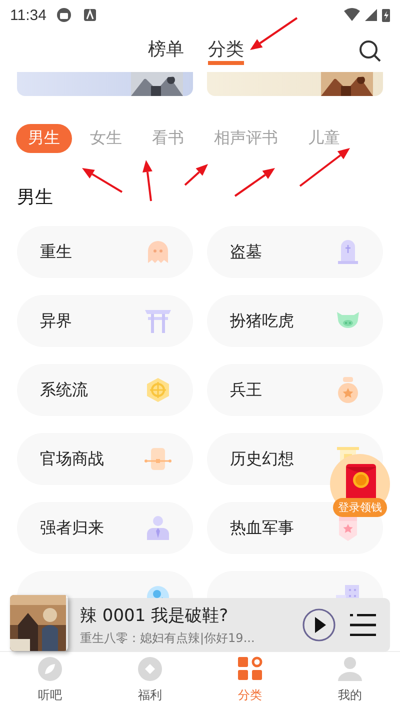  What do you see at coordinates (105, 252) in the screenshot?
I see `category-card: 重生` at bounding box center [105, 252].